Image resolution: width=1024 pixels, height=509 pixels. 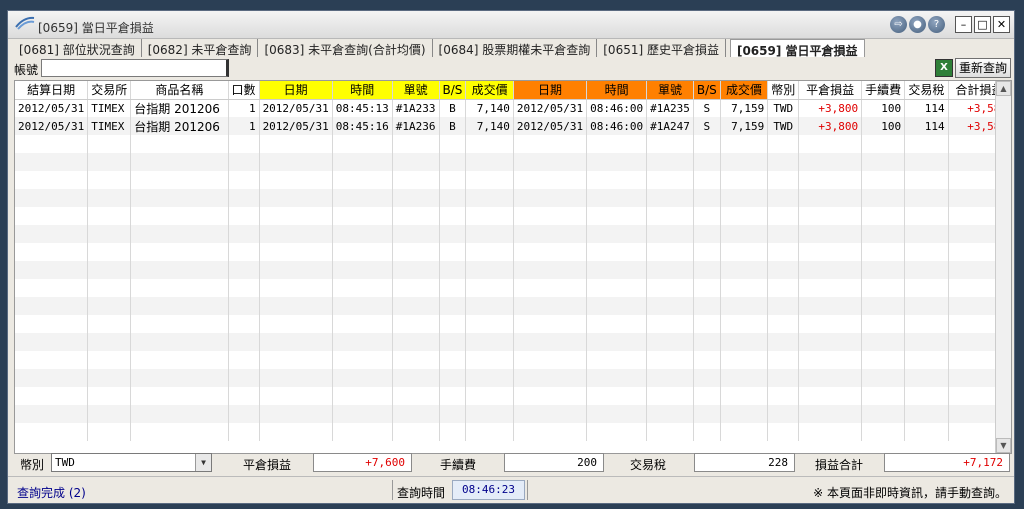 I want to click on scroll-down-icon: ▼, so click(x=1003, y=445).